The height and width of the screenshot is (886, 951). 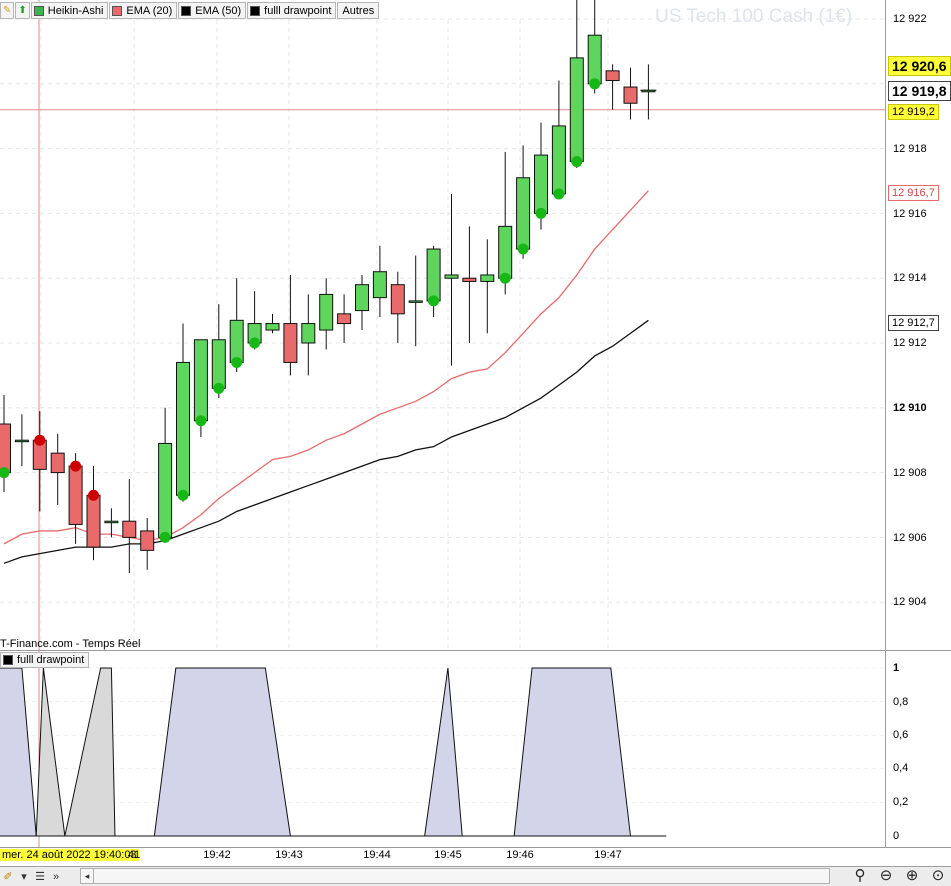 I want to click on price-tick: 12 918, so click(x=910, y=149).